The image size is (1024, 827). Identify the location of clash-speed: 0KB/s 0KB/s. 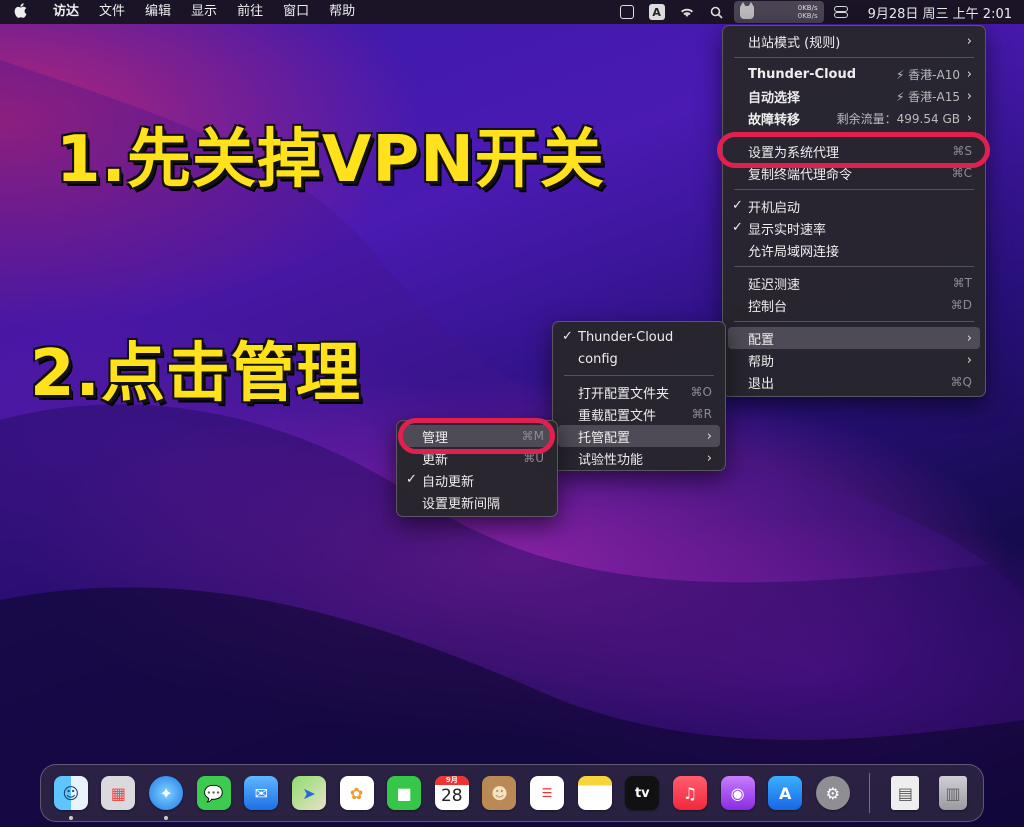
(807, 12).